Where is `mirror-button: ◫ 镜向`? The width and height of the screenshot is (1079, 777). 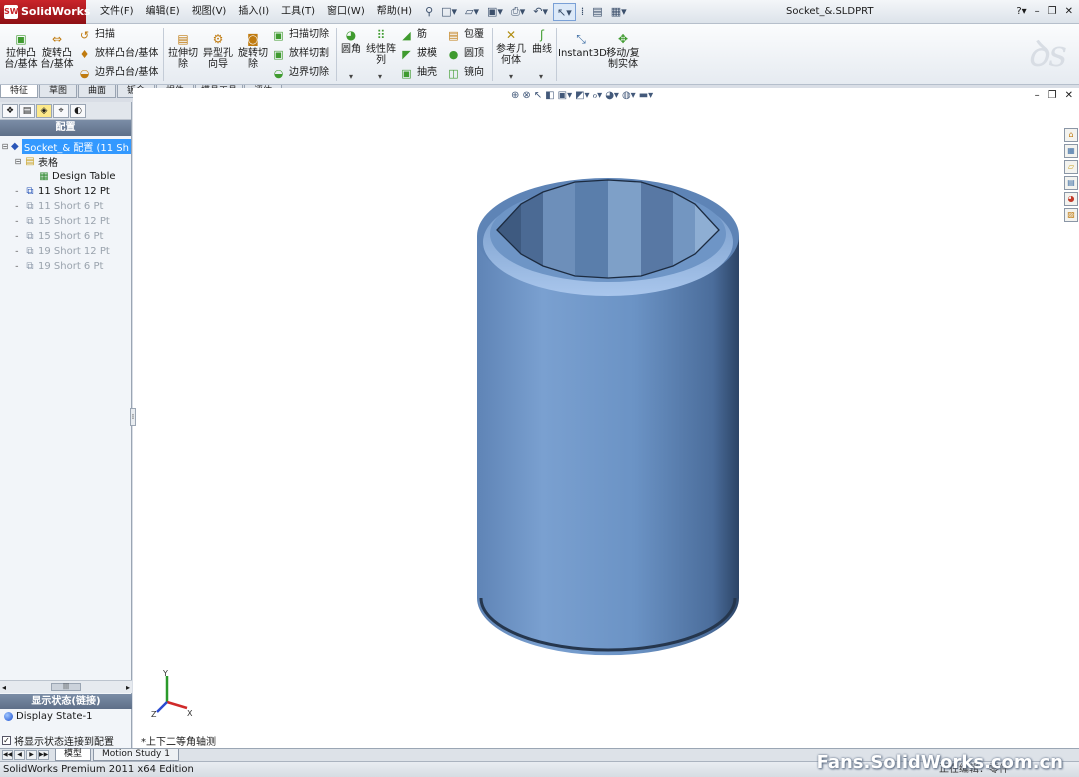
mirror-button: ◫ 镜向 is located at coordinates (465, 73).